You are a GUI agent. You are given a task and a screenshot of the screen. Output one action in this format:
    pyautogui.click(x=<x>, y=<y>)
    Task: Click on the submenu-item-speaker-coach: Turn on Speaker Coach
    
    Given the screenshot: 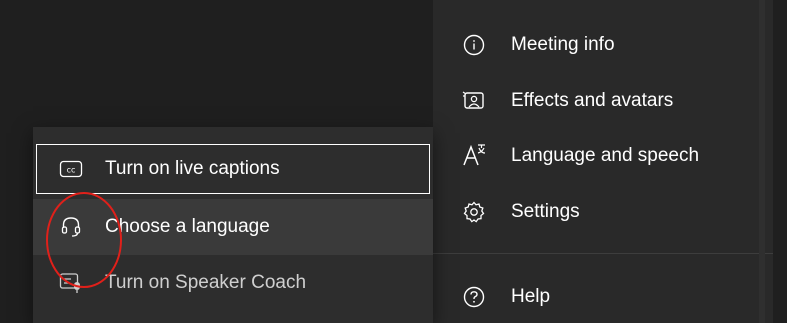 What is the action you would take?
    pyautogui.click(x=233, y=283)
    